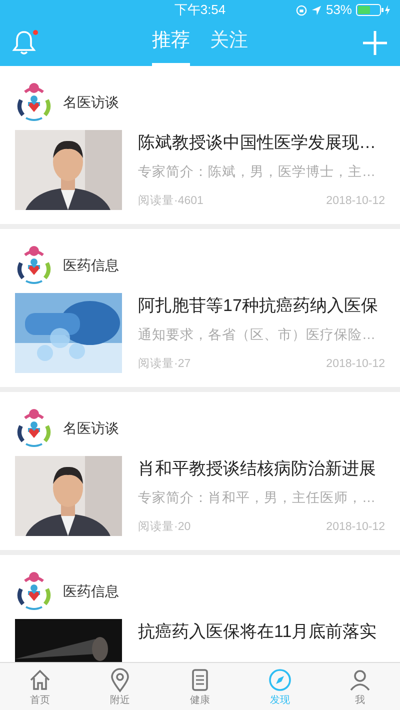 This screenshot has width=400, height=710. Describe the element at coordinates (164, 527) in the screenshot. I see `read-count: 阅读量·20` at that location.